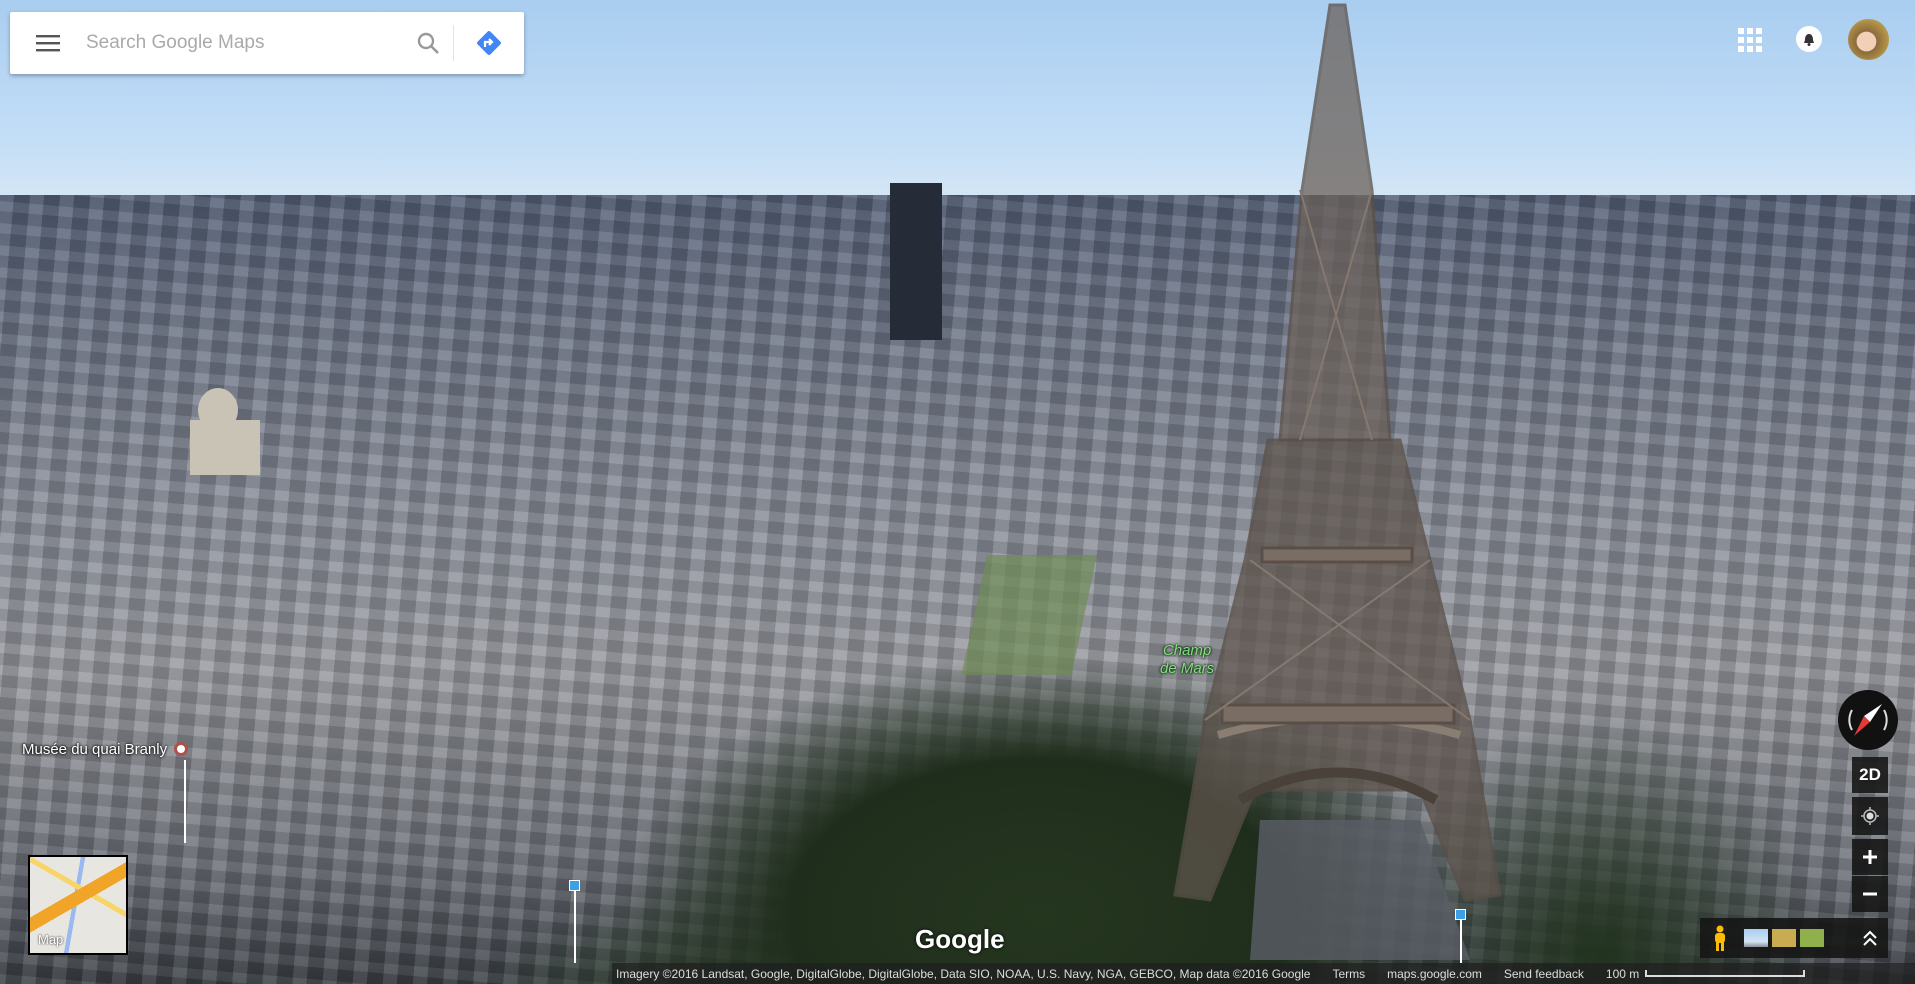 This screenshot has width=1915, height=984. What do you see at coordinates (1756, 938) in the screenshot?
I see `layer-thumb-sky` at bounding box center [1756, 938].